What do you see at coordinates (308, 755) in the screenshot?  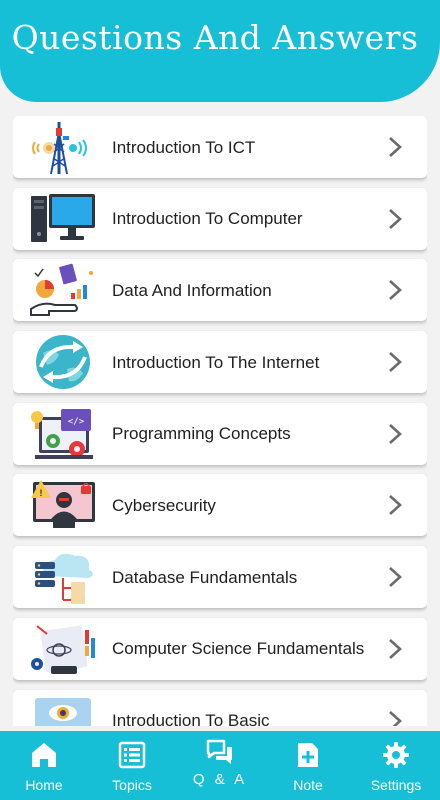 I see `add-note-icon` at bounding box center [308, 755].